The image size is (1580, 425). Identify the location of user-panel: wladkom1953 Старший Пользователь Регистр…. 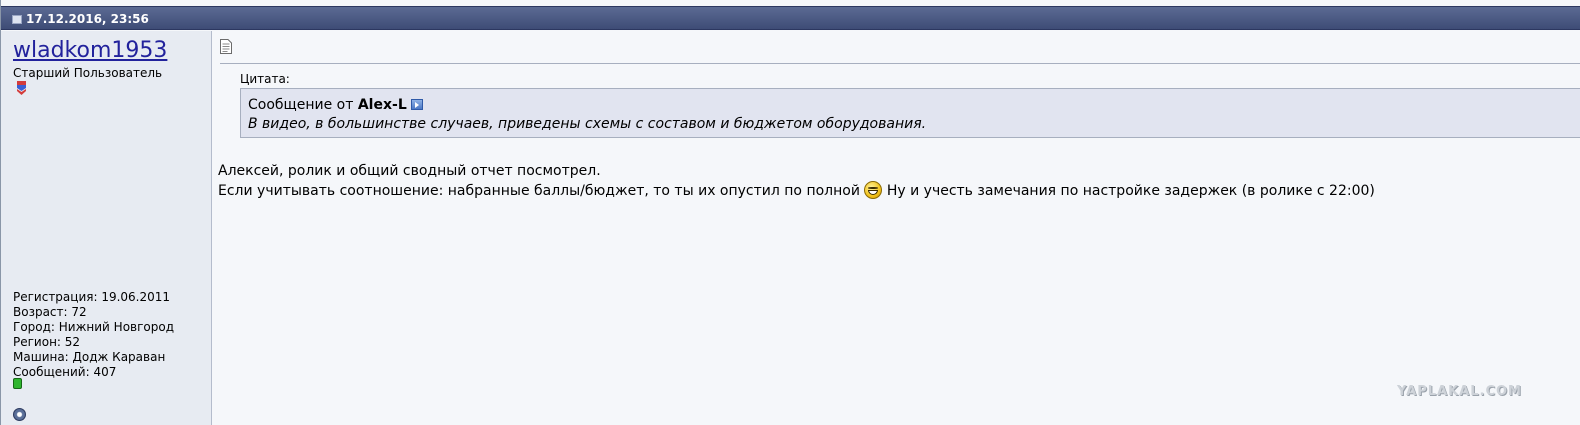
(106, 228).